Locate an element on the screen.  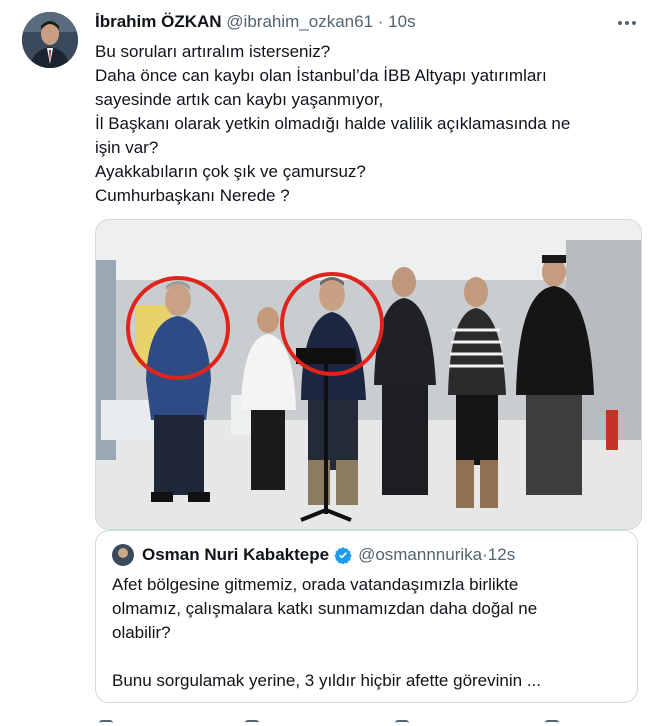
tweet-text-line: Ayakkabıların çok şık ve çamursuz? is located at coordinates (230, 171).